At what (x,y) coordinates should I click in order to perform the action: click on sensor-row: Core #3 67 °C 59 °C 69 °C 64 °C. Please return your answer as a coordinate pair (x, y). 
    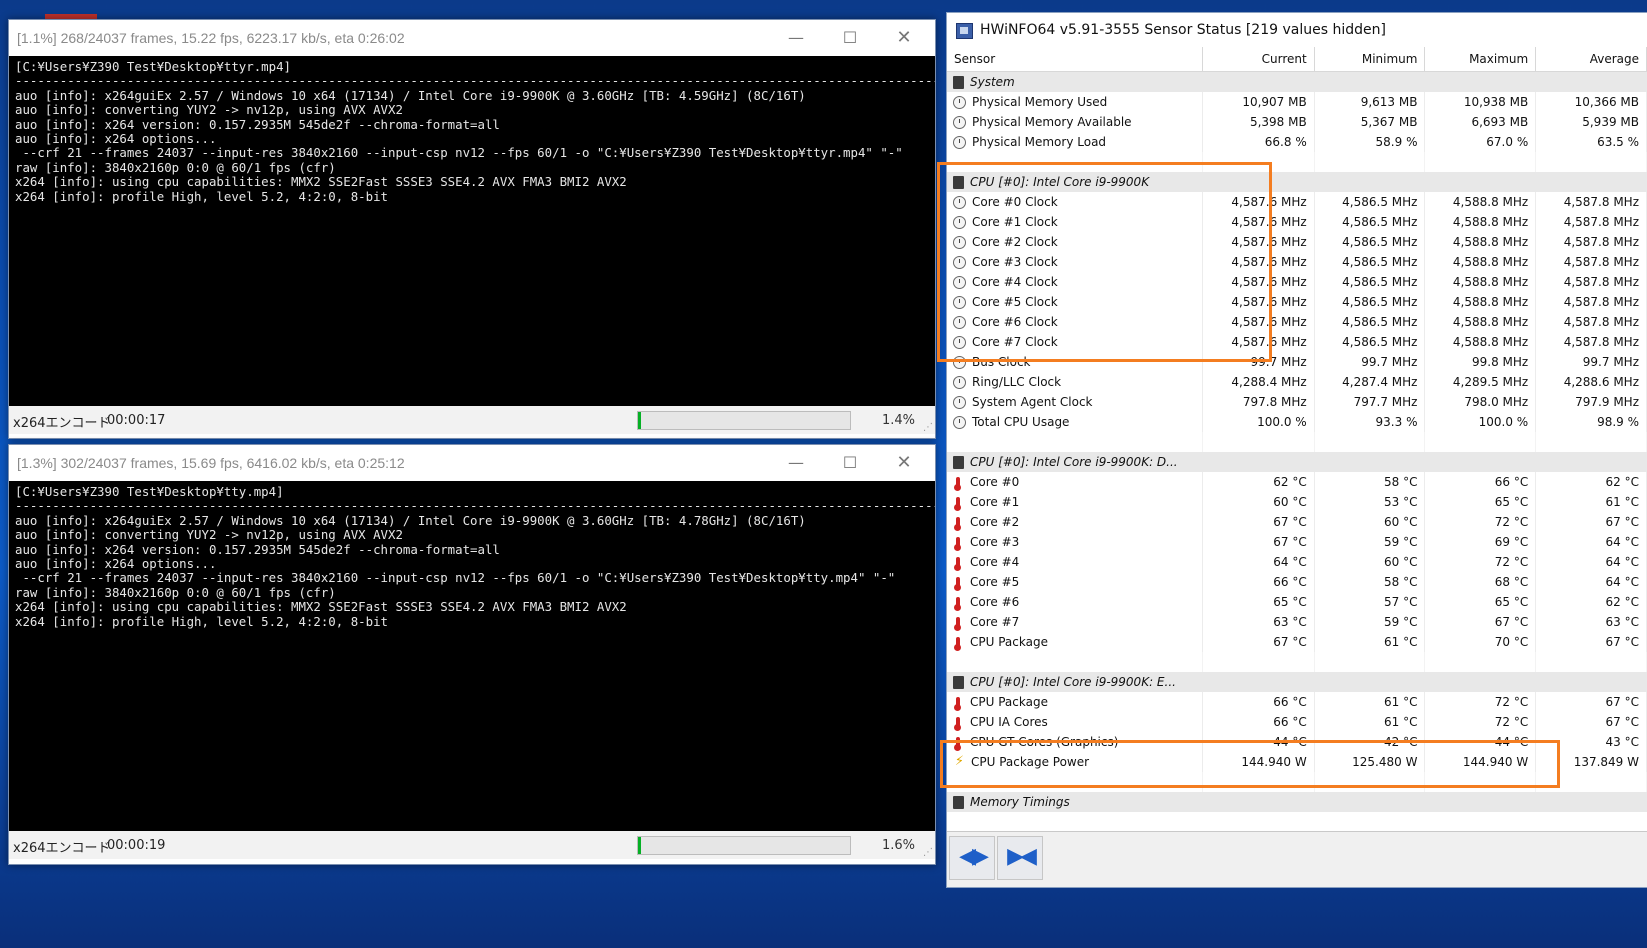
    Looking at the image, I should click on (1297, 542).